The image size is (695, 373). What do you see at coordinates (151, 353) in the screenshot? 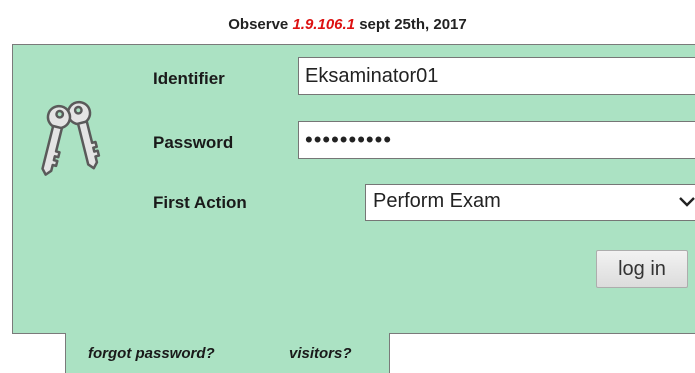
I see `forgot-password-link: forgot password?` at bounding box center [151, 353].